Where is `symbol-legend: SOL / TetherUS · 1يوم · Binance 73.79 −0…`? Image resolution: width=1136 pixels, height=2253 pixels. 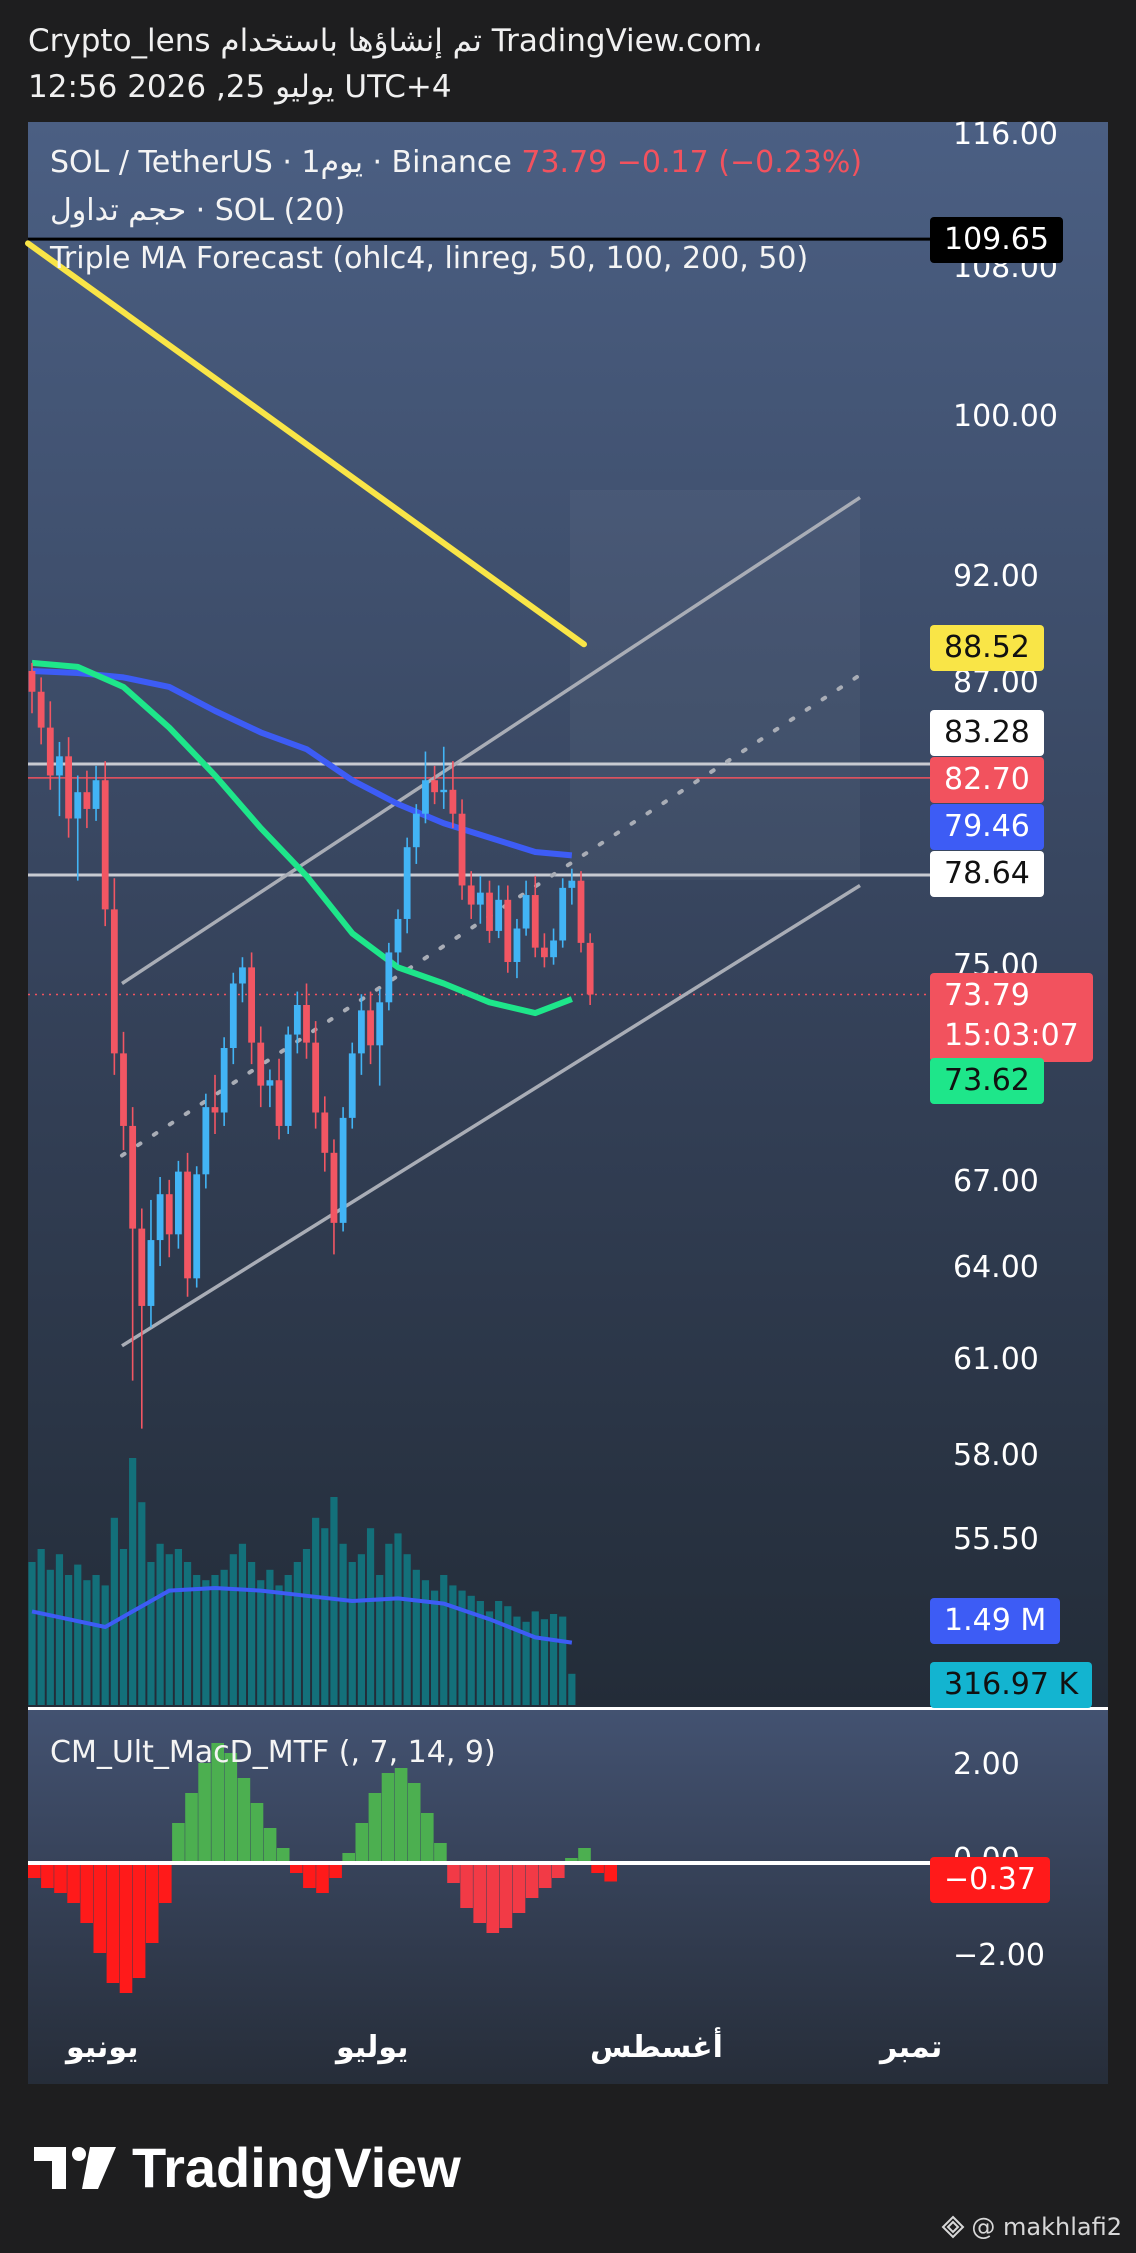 symbol-legend: SOL / TetherUS · 1يوم · Binance 73.79 −0… is located at coordinates (456, 162).